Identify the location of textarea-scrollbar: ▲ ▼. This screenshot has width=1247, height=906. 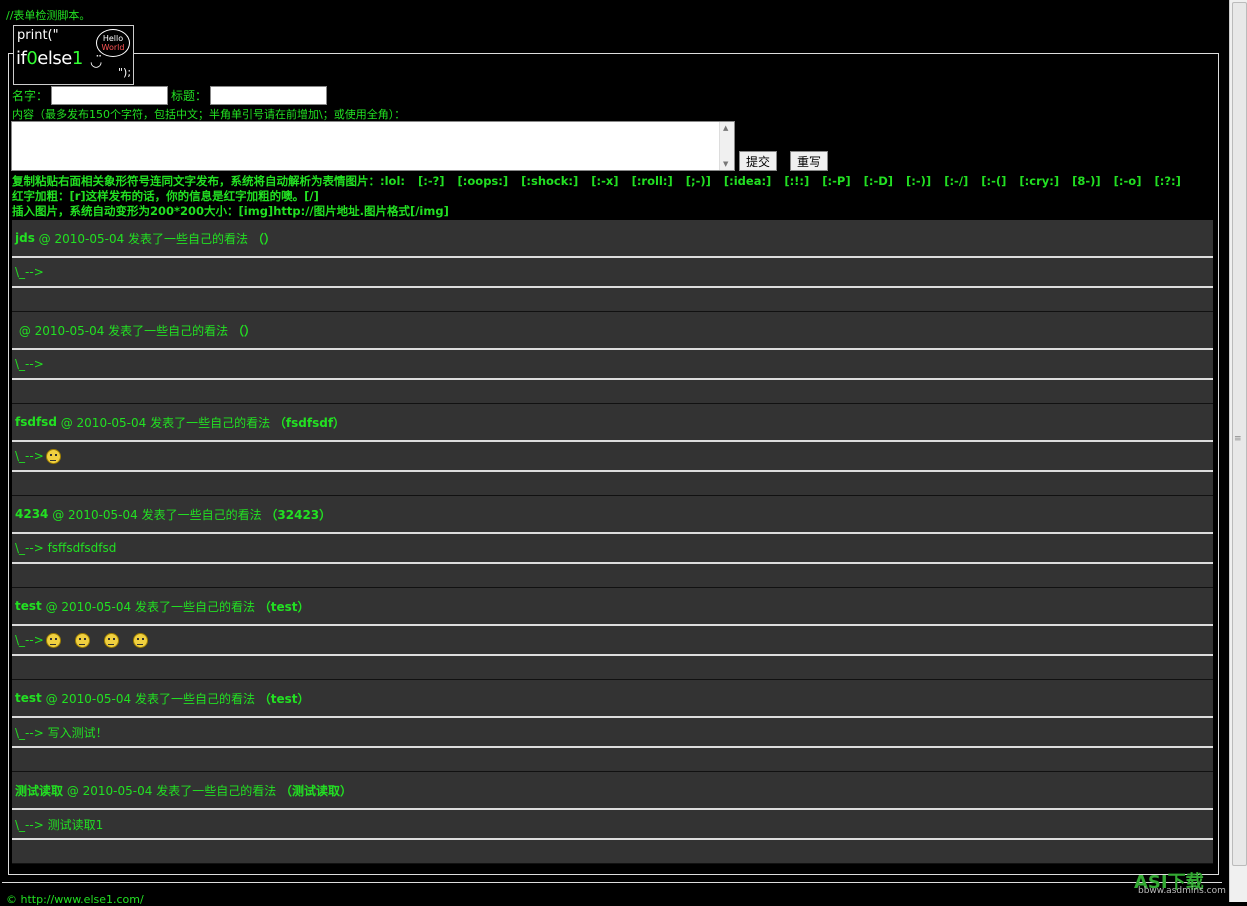
(726, 146).